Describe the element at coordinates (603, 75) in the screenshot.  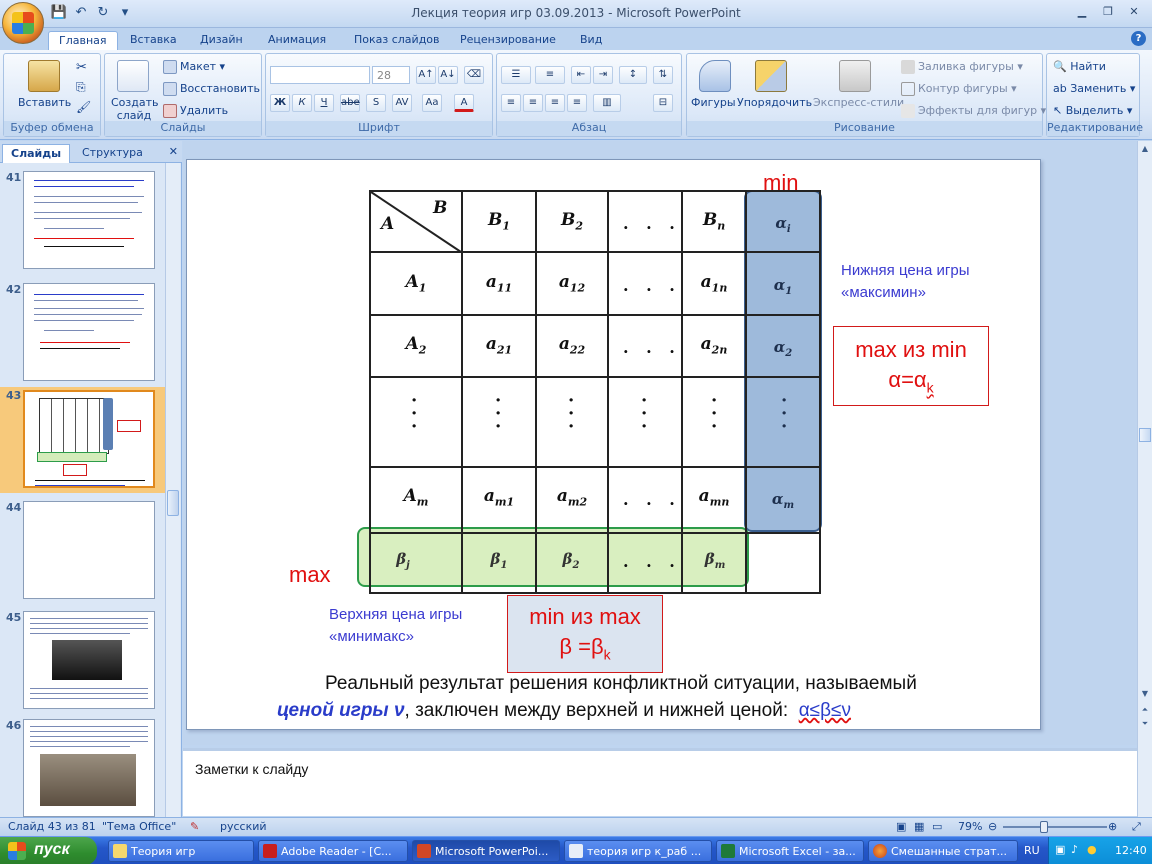
I see `increase-indent-icon: ⇥` at that location.